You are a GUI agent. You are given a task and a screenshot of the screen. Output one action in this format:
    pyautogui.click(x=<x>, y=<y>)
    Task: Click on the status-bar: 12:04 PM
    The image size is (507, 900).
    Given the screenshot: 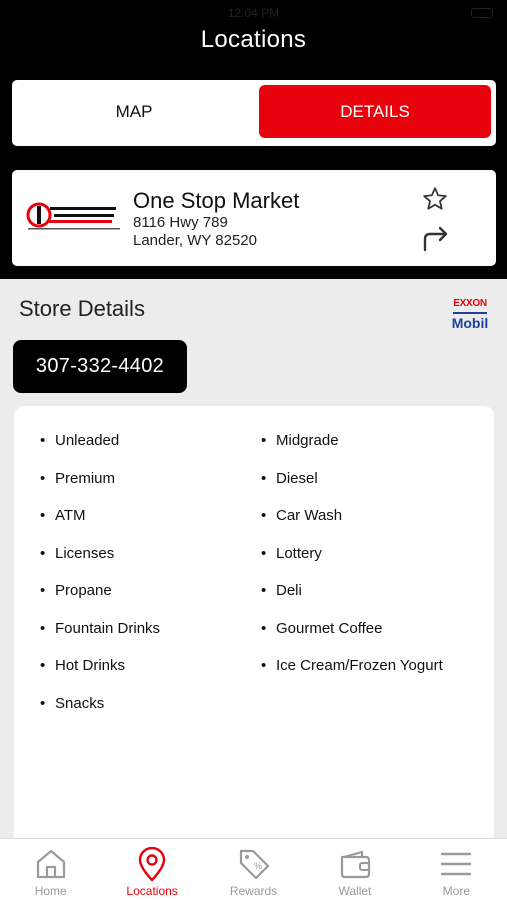 What is the action you would take?
    pyautogui.click(x=253, y=13)
    